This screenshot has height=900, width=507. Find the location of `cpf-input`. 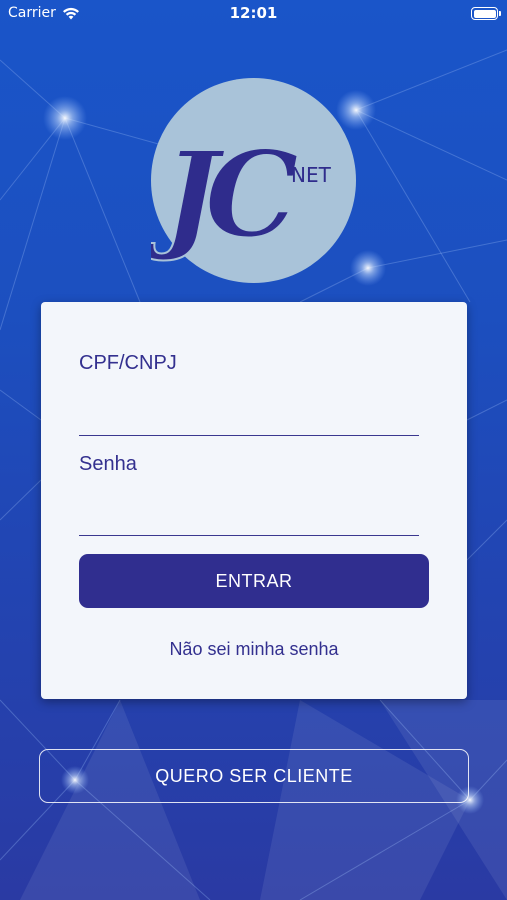

cpf-input is located at coordinates (249, 419).